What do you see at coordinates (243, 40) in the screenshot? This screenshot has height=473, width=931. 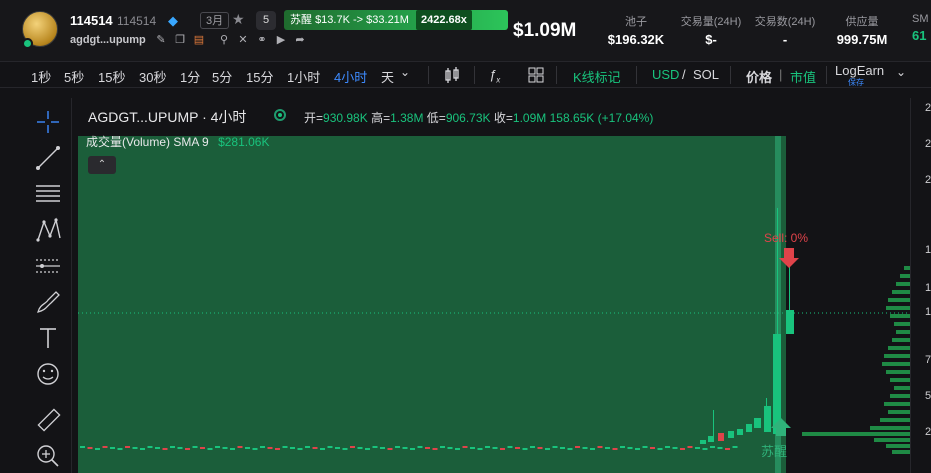 I see `x-twitter-icon: ✕` at bounding box center [243, 40].